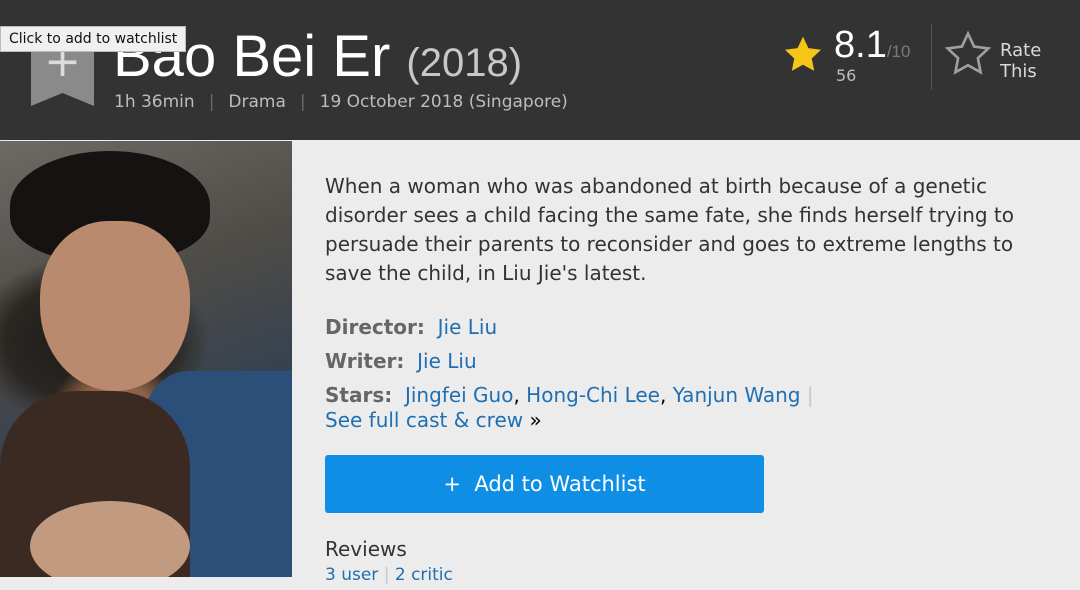 The width and height of the screenshot is (1080, 590). What do you see at coordinates (535, 420) in the screenshot?
I see `chevron-right-icon: »` at bounding box center [535, 420].